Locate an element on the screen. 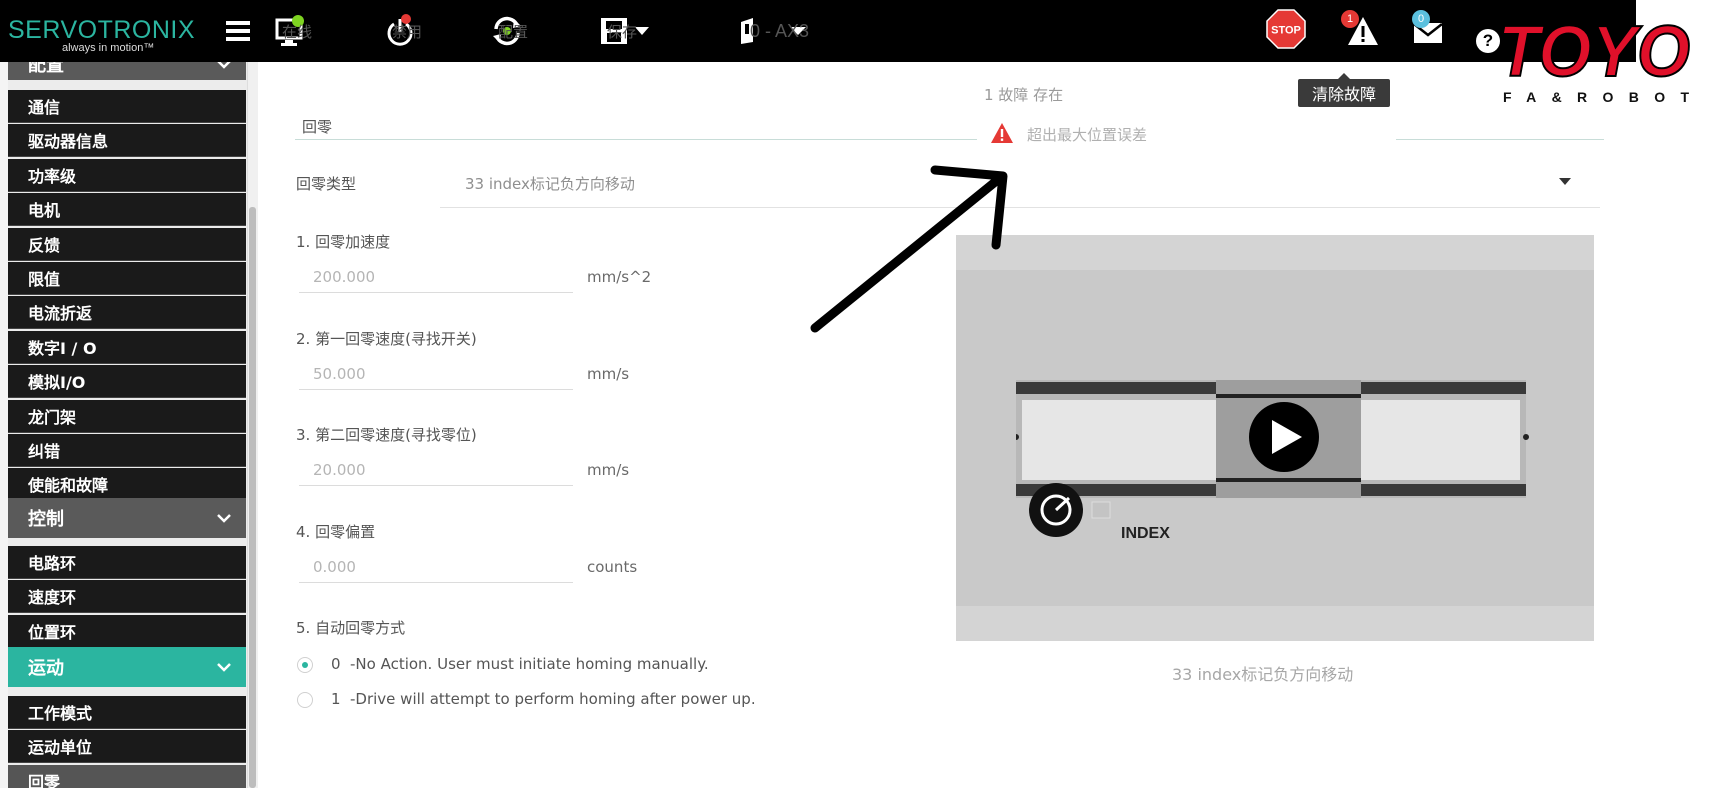 The height and width of the screenshot is (788, 1727). sidebar-item: 模拟I/O is located at coordinates (127, 382).